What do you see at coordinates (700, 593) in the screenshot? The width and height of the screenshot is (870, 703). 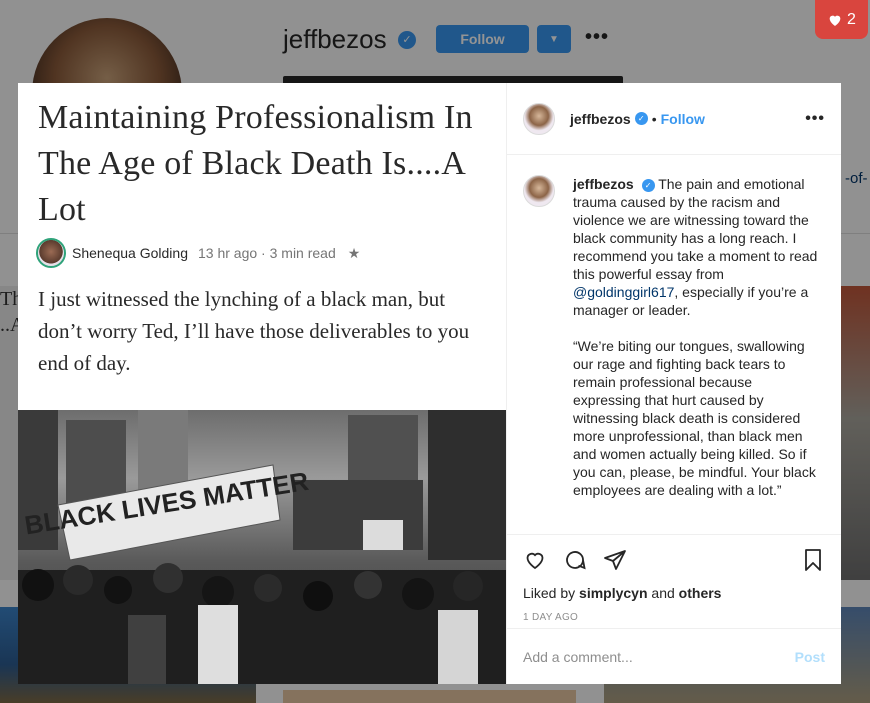 I see `liked-by-others: others` at bounding box center [700, 593].